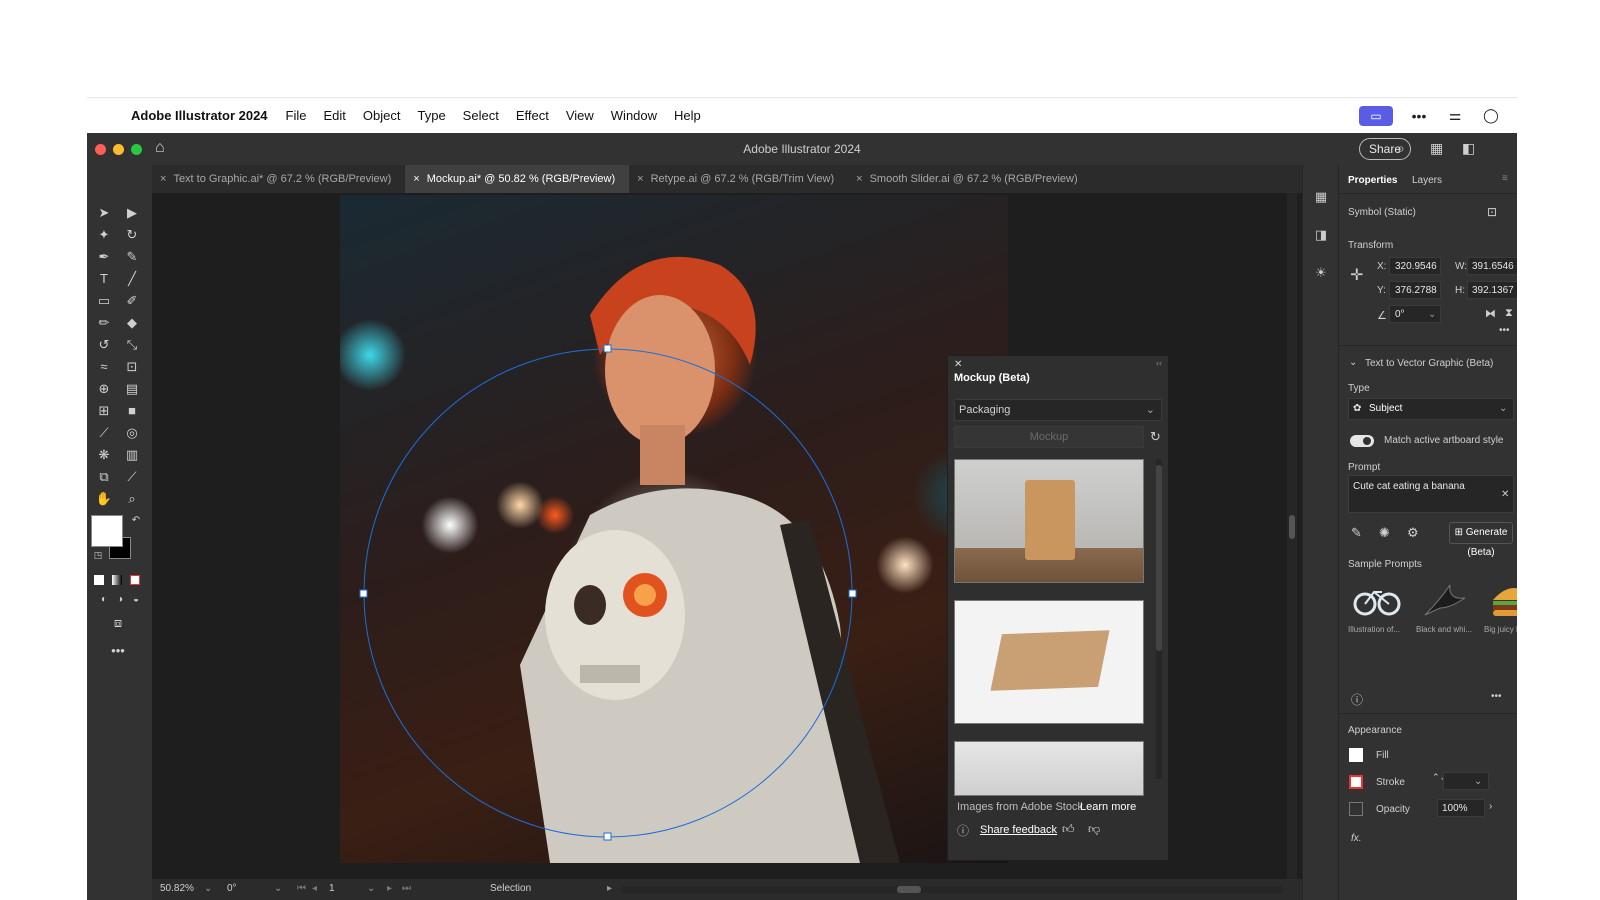 The height and width of the screenshot is (900, 1600). What do you see at coordinates (98, 555) in the screenshot?
I see `default-colors-icon: ◳` at bounding box center [98, 555].